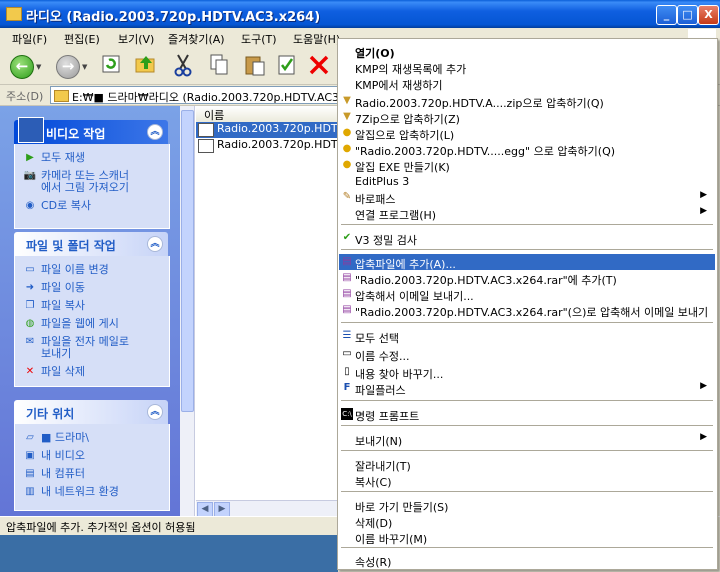 The image size is (720, 572). What do you see at coordinates (527, 388) in the screenshot?
I see `menu-item-fileplus: F 파일플러스 ▶` at bounding box center [527, 388].